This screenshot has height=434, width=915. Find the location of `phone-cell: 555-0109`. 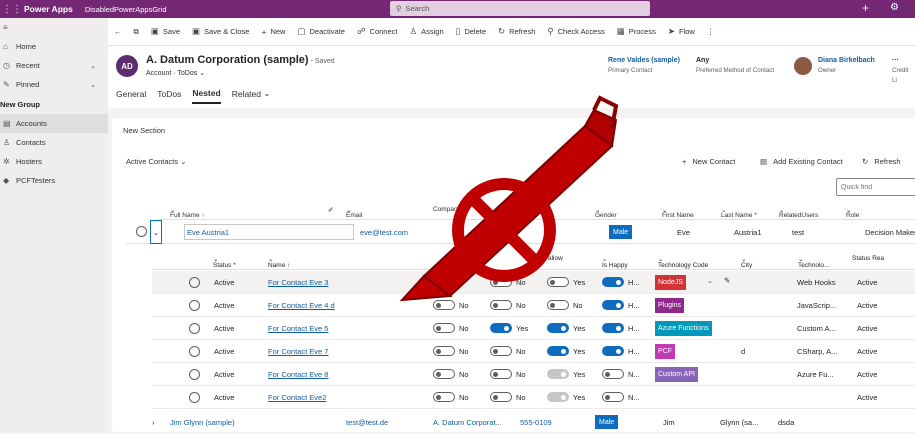

phone-cell: 555-0109 is located at coordinates (536, 422).